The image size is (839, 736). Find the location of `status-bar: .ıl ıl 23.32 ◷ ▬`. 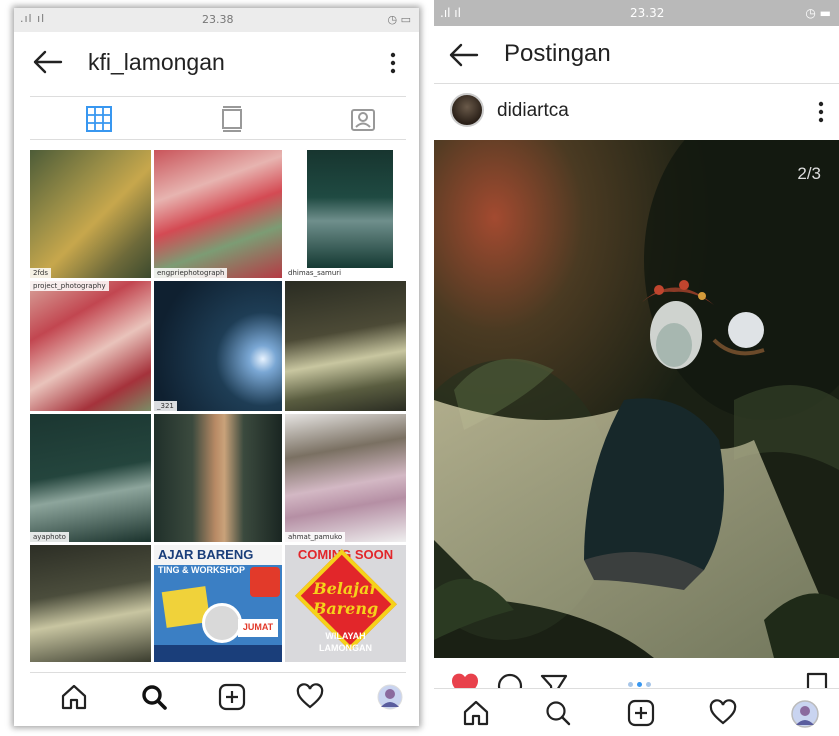

status-bar: .ıl ıl 23.32 ◷ ▬ is located at coordinates (636, 13).